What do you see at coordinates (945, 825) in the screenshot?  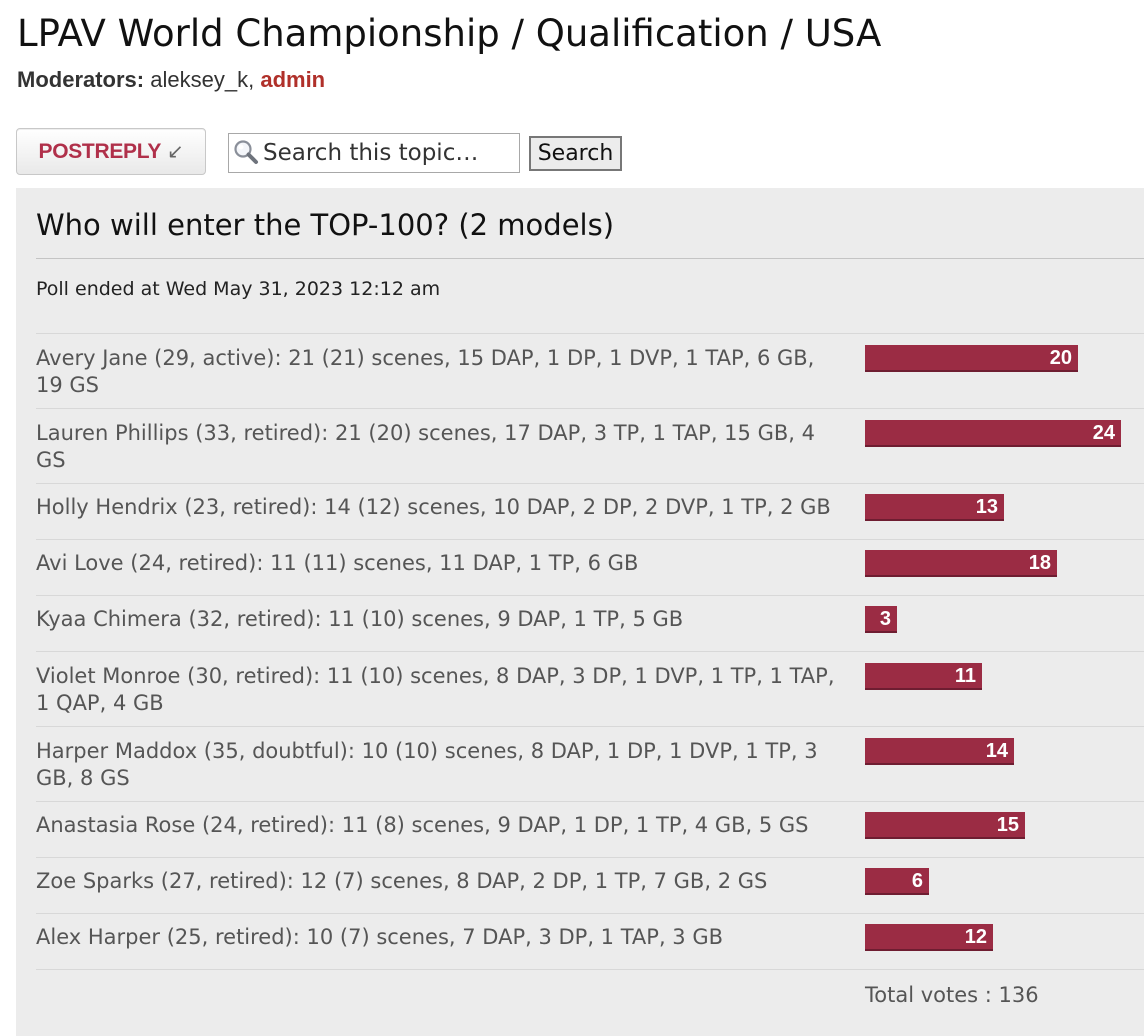 I see `poll-option-bar: 15` at bounding box center [945, 825].